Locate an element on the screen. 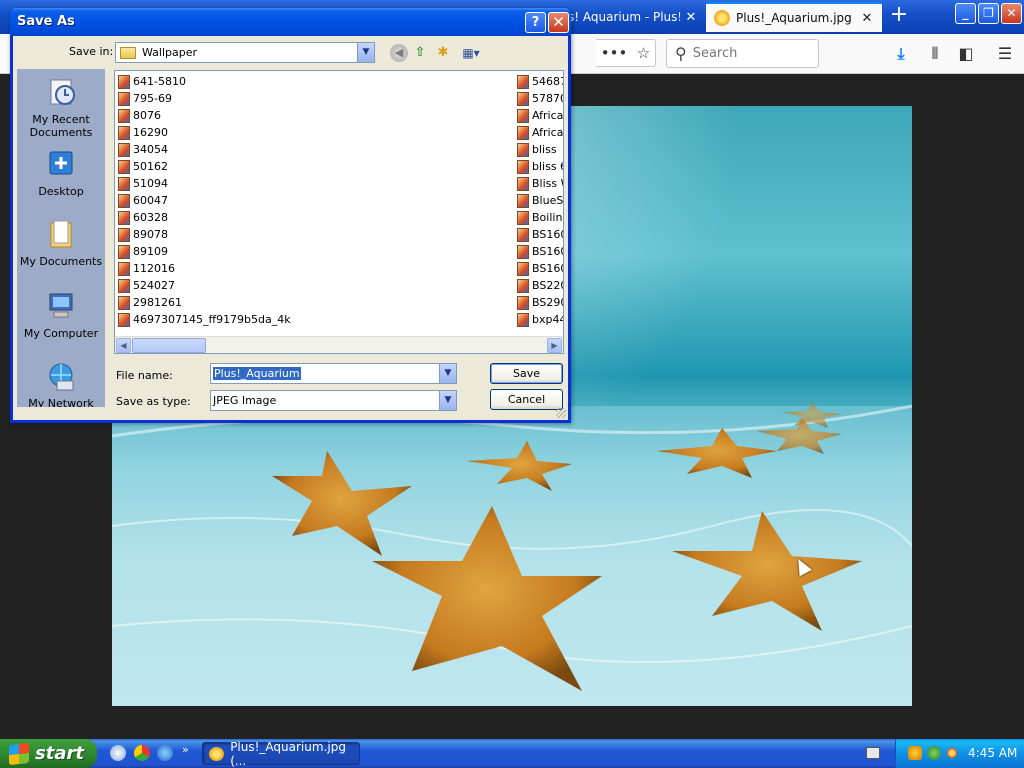 The height and width of the screenshot is (768, 1024). back-icon: ◀ is located at coordinates (399, 53).